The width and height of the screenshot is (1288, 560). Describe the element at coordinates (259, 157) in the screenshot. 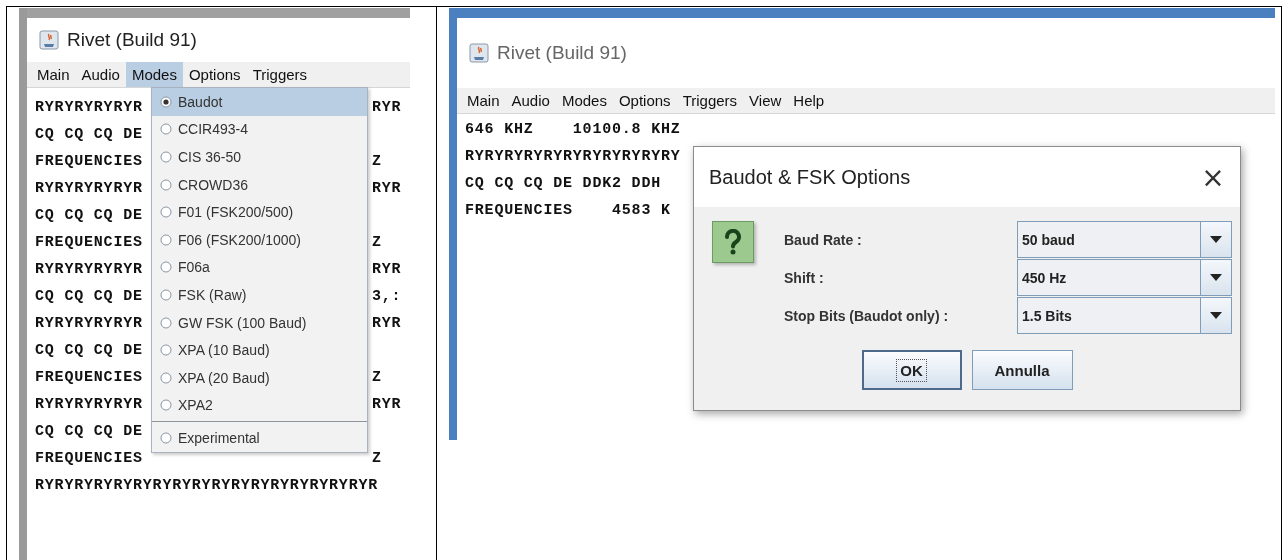

I see `menu-option: CIS 36-50` at that location.